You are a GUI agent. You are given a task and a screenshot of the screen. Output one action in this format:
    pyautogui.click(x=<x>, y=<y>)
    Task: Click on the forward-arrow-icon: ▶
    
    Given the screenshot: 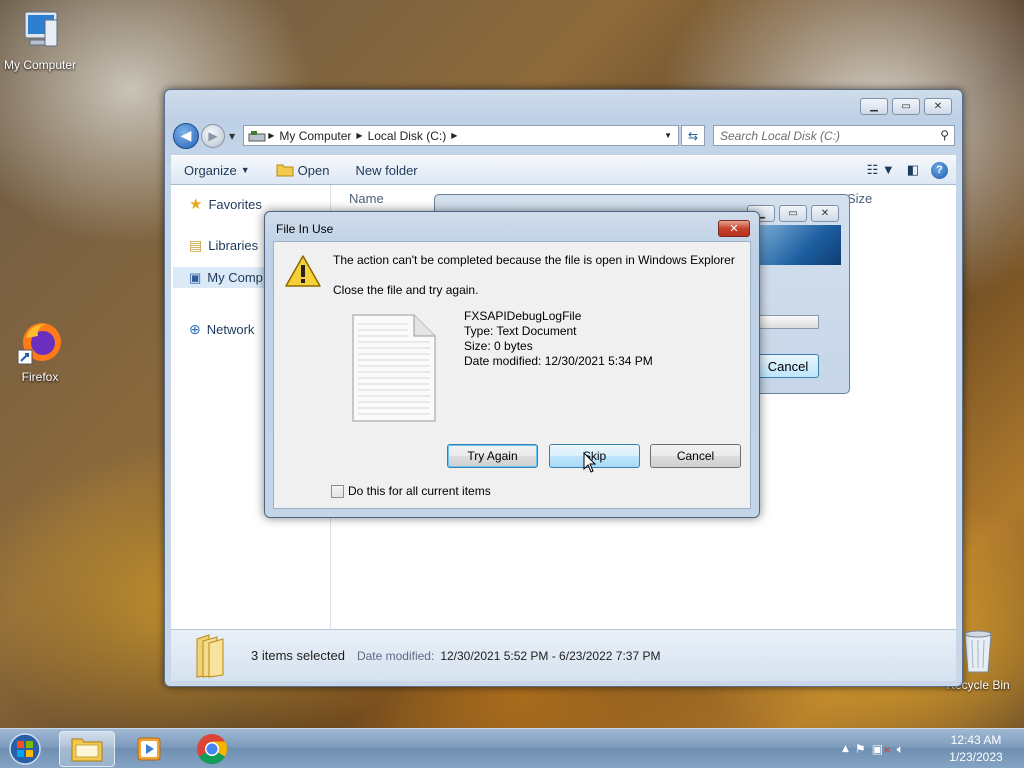 What is the action you would take?
    pyautogui.click(x=213, y=136)
    